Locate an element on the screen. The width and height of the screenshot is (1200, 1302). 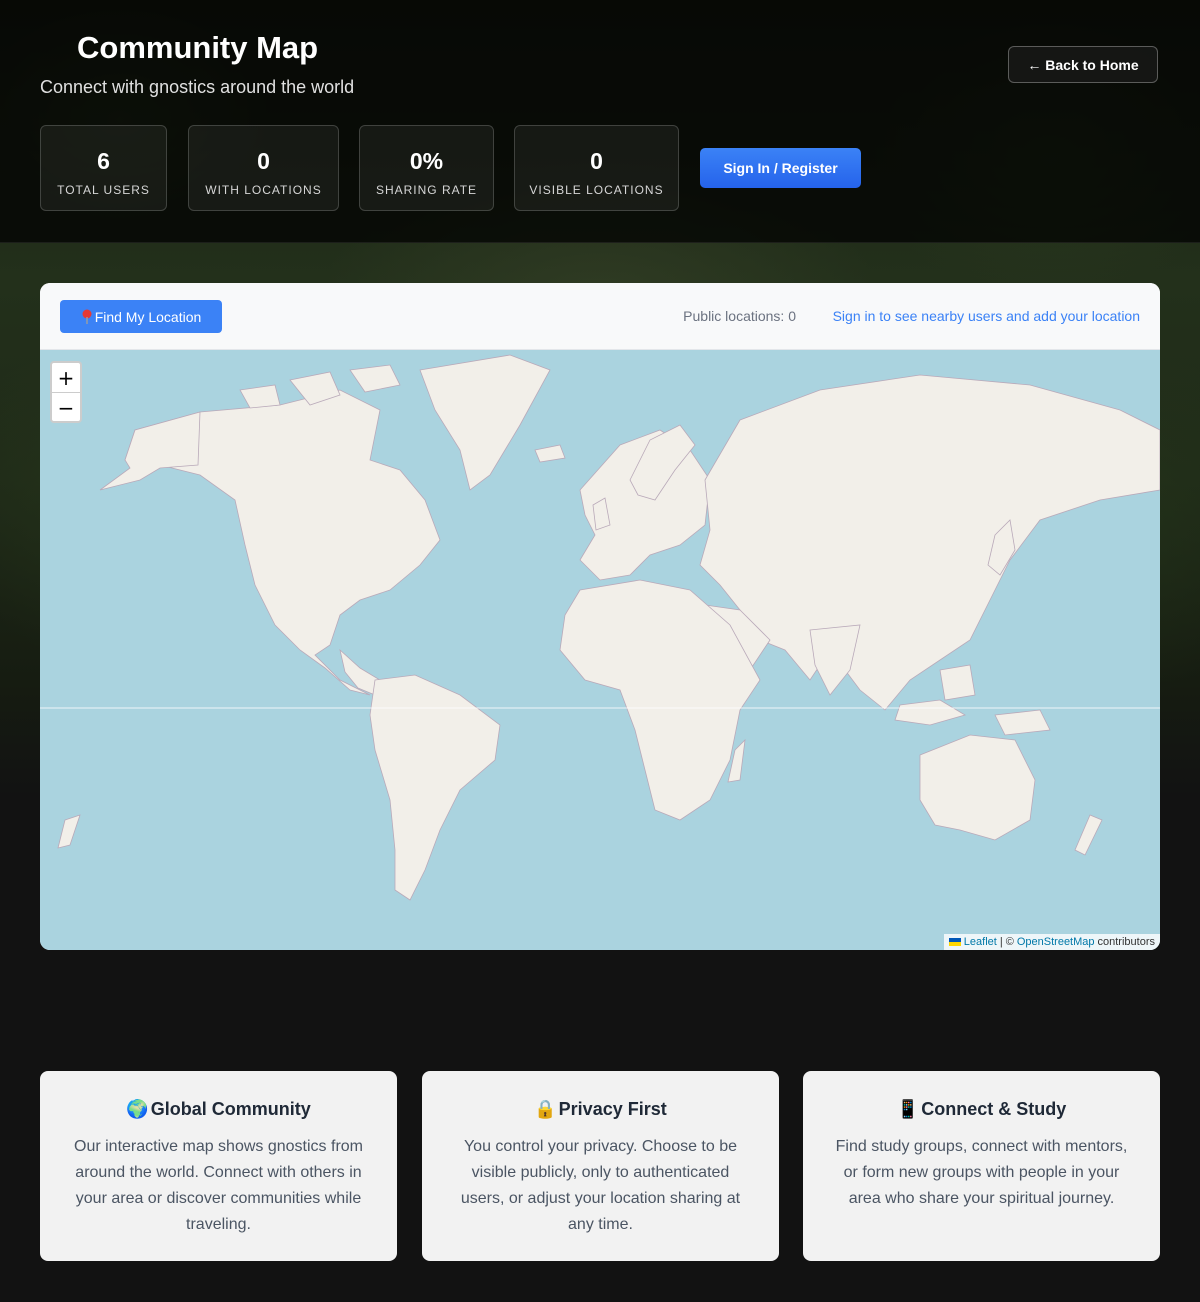
new-guinea-landmass is located at coordinates (1022, 722).